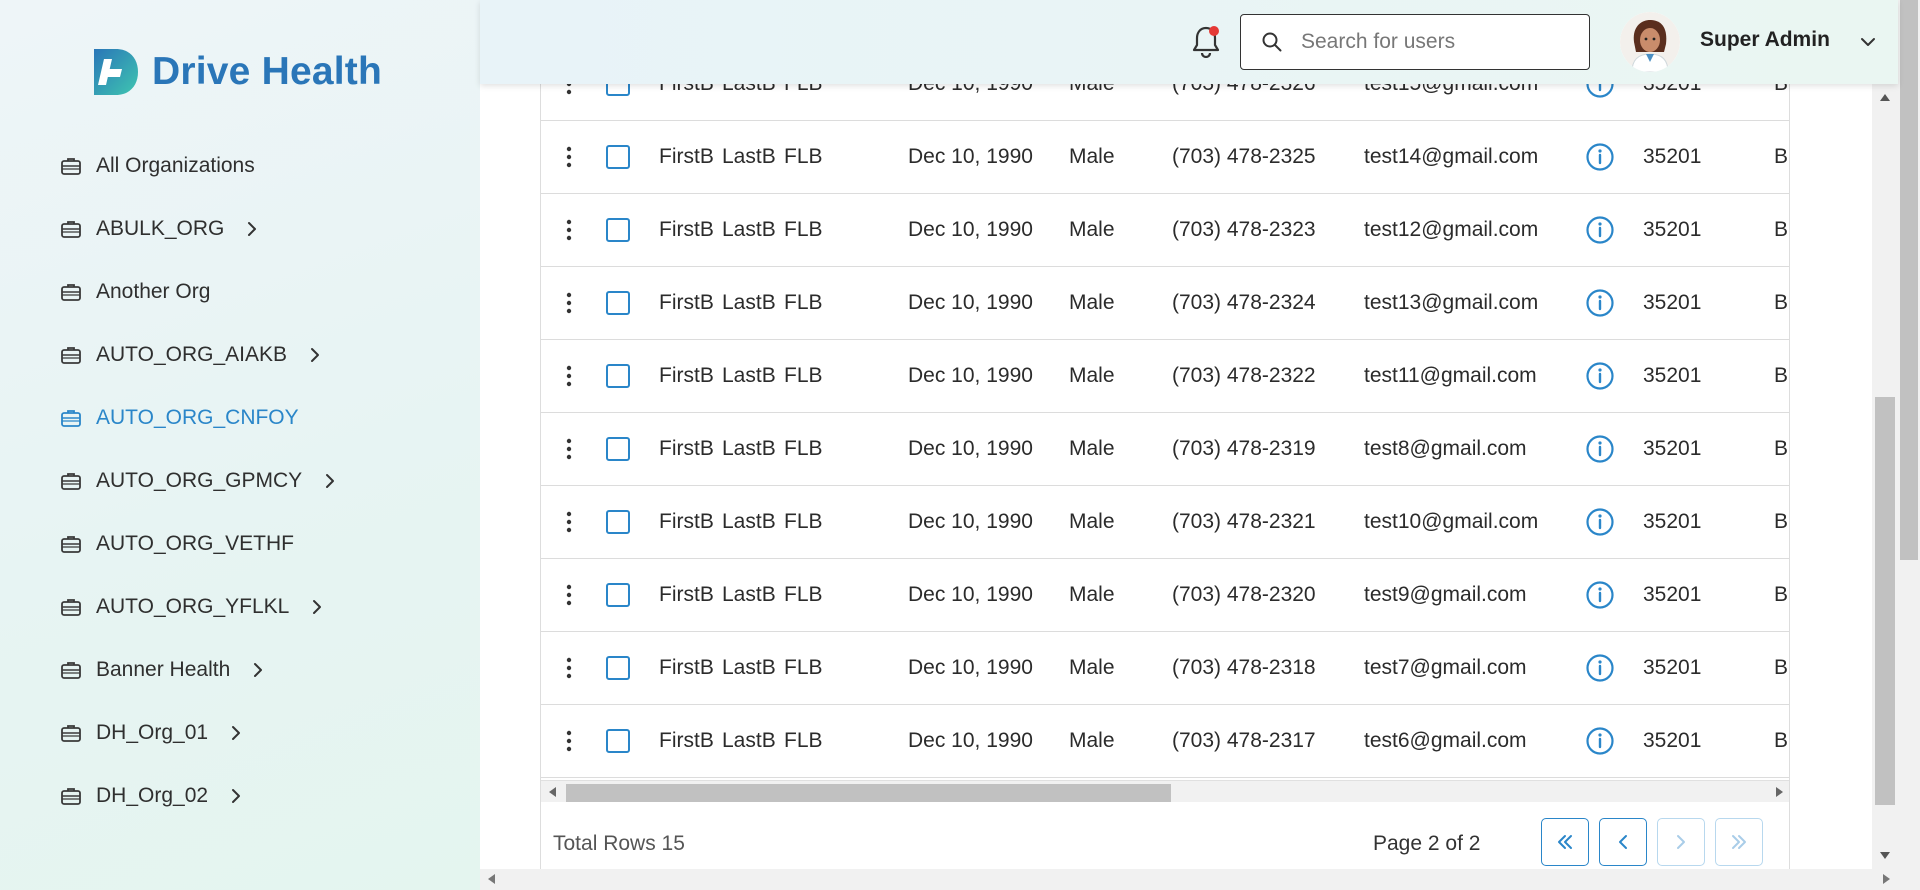  Describe the element at coordinates (1885, 97) in the screenshot. I see `scroll-up-arrow-icon` at that location.